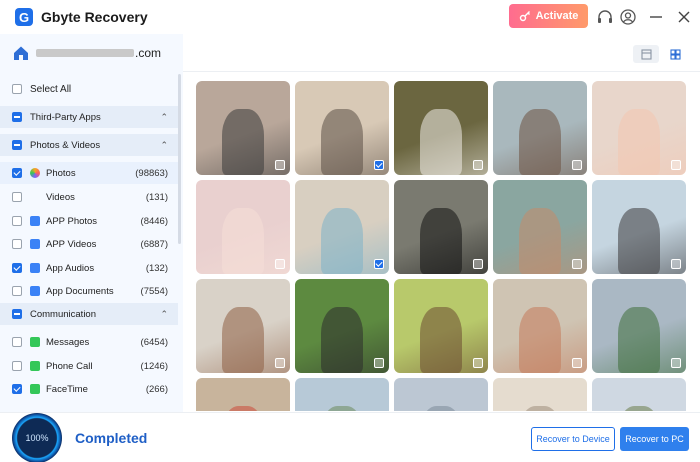 The height and width of the screenshot is (462, 700). What do you see at coordinates (69, 366) in the screenshot?
I see `item-label: Phone Call` at bounding box center [69, 366].